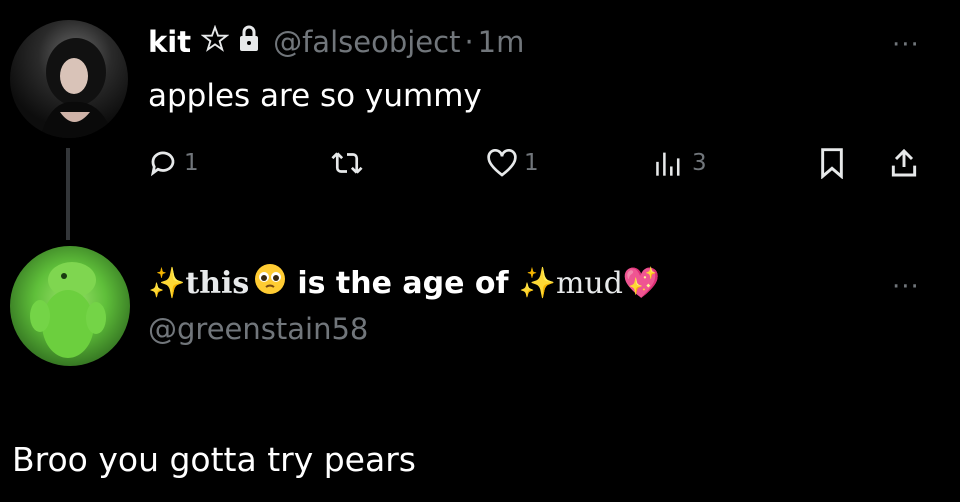 The height and width of the screenshot is (502, 960). Describe the element at coordinates (162, 164) in the screenshot. I see `reply-icon` at that location.